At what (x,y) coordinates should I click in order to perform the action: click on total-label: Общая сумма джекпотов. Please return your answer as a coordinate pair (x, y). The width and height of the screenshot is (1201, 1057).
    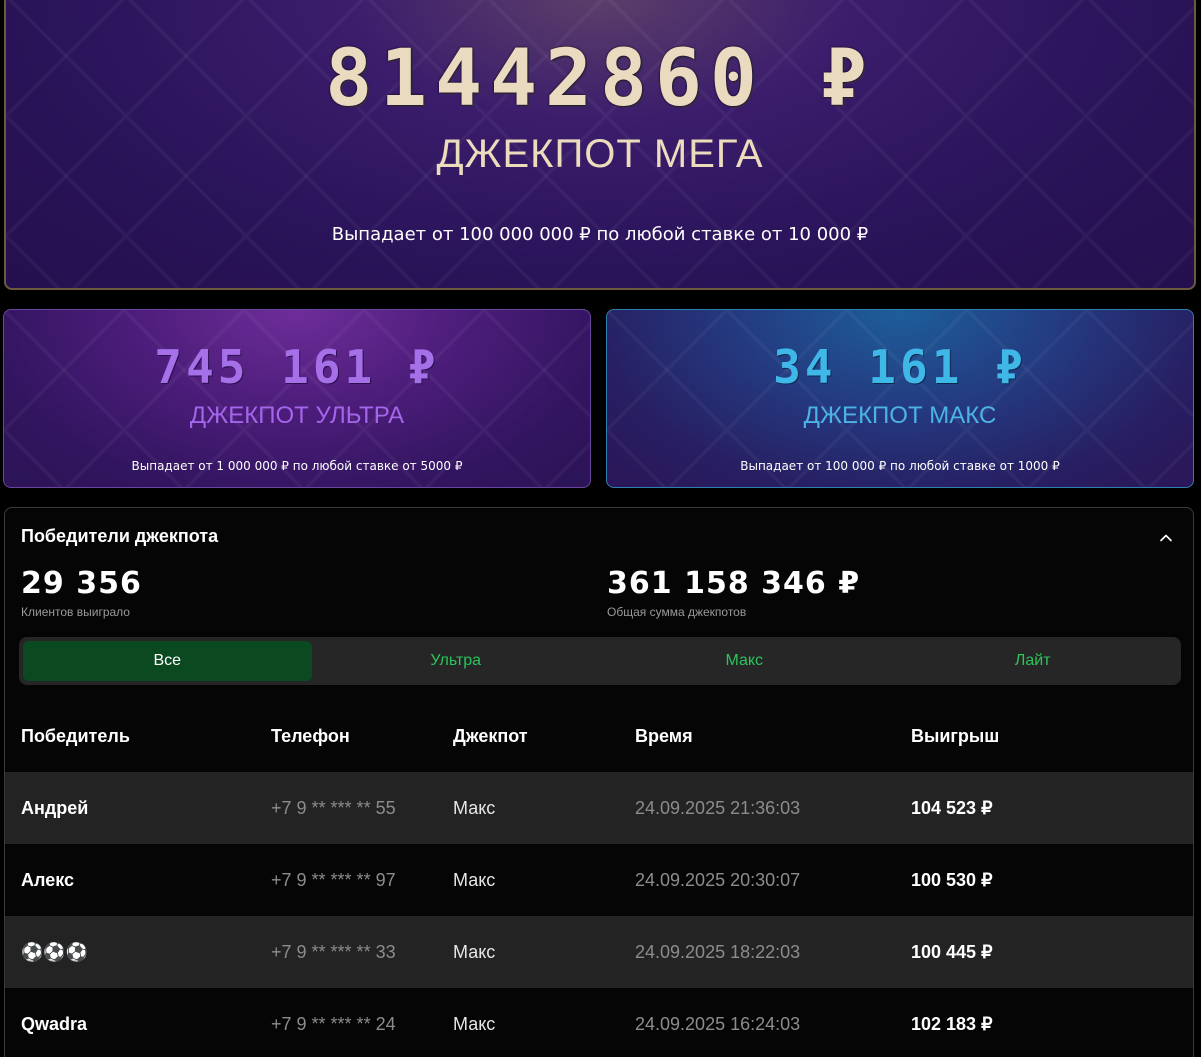
    Looking at the image, I should click on (677, 612).